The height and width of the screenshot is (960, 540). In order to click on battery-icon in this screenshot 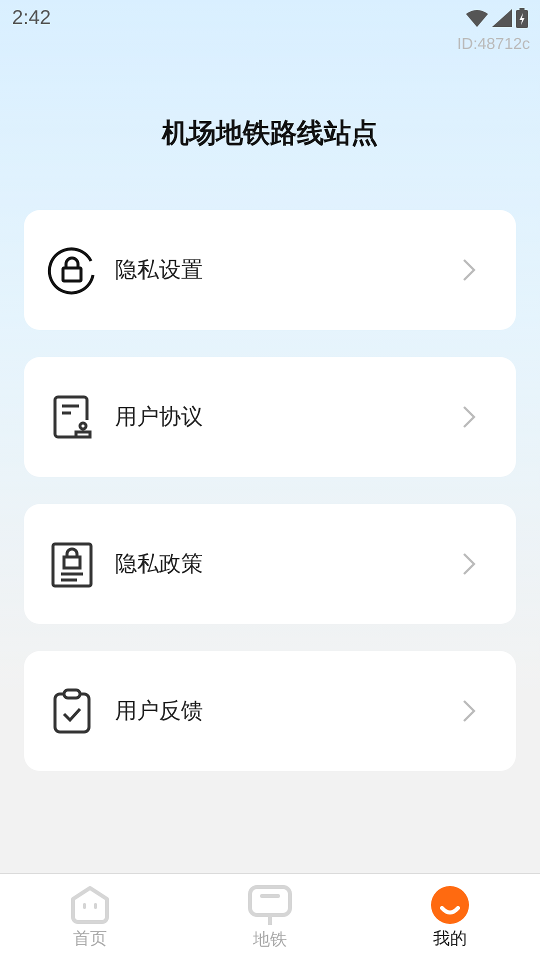, I will do `click(522, 18)`.